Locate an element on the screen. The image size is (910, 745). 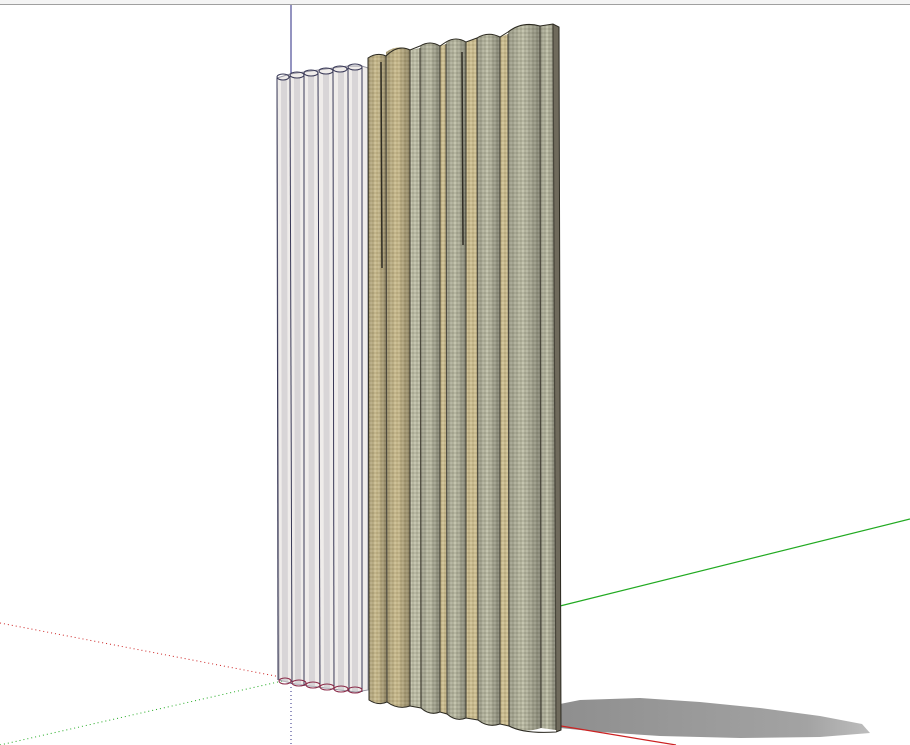
ground-shadow is located at coordinates (712, 718).